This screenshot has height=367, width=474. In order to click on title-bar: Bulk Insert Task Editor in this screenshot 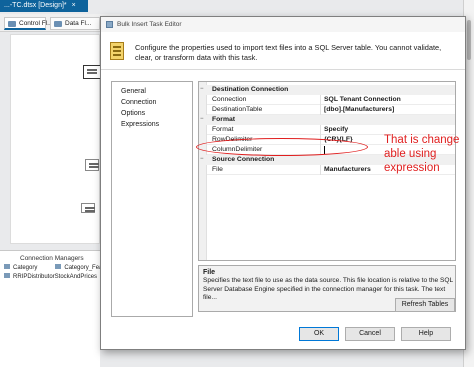, I will do `click(283, 24)`.